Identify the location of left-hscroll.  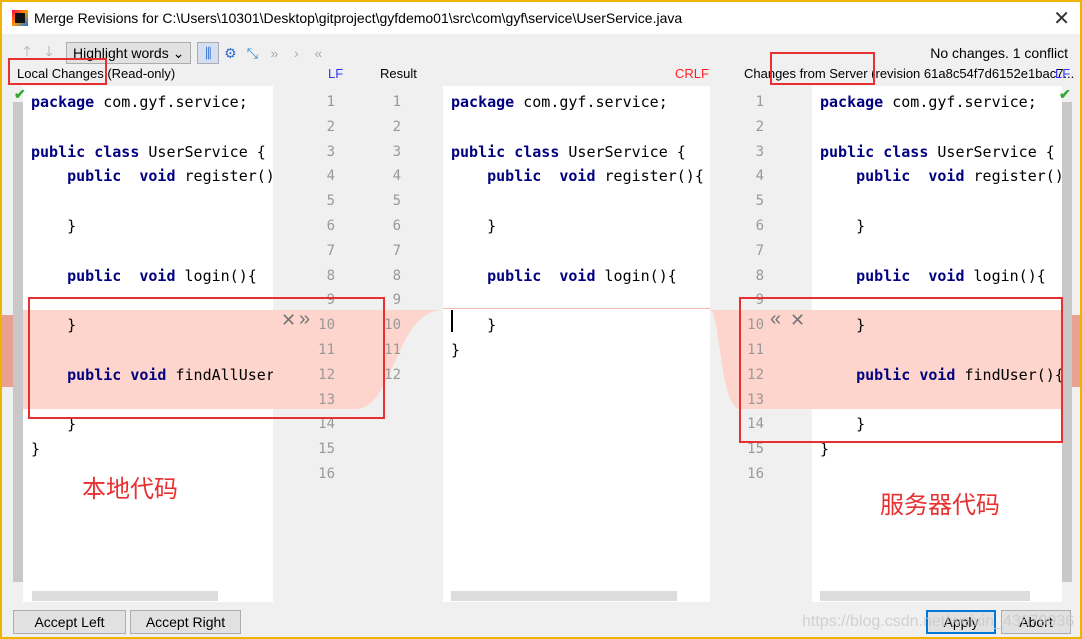
(125, 596).